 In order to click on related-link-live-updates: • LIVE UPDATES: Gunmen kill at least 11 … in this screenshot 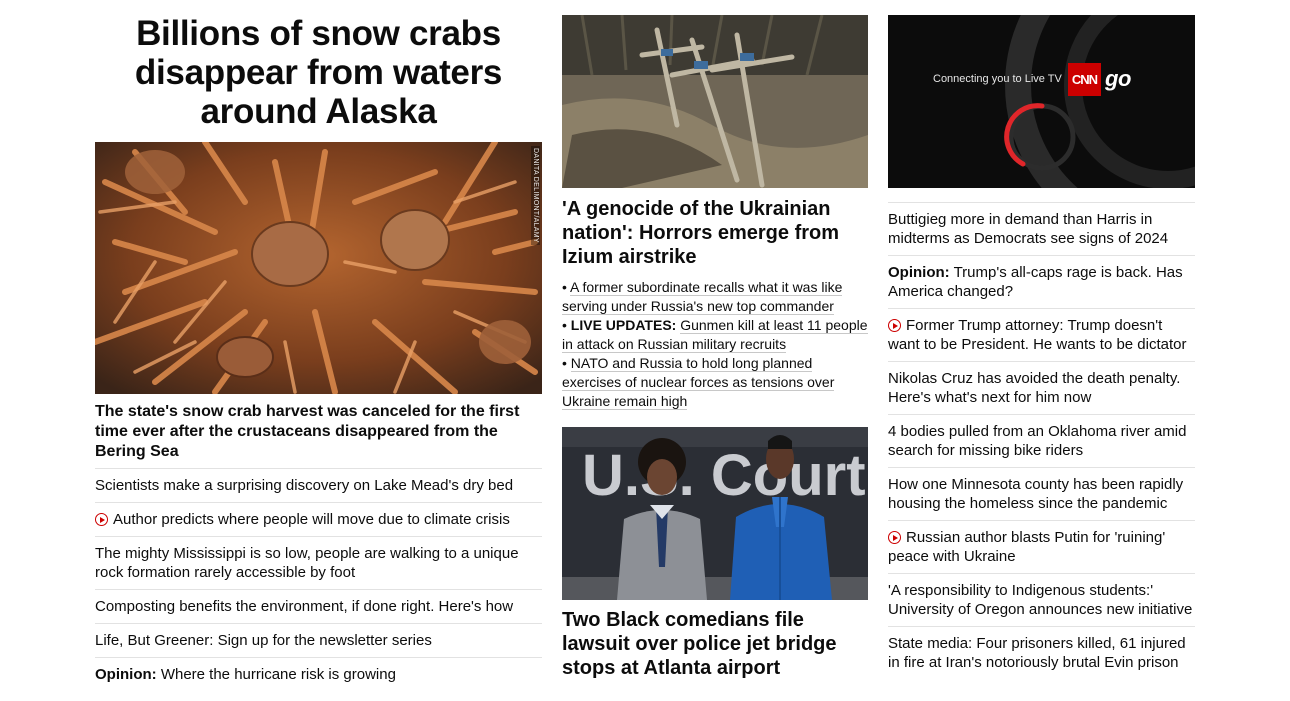, I will do `click(715, 335)`.